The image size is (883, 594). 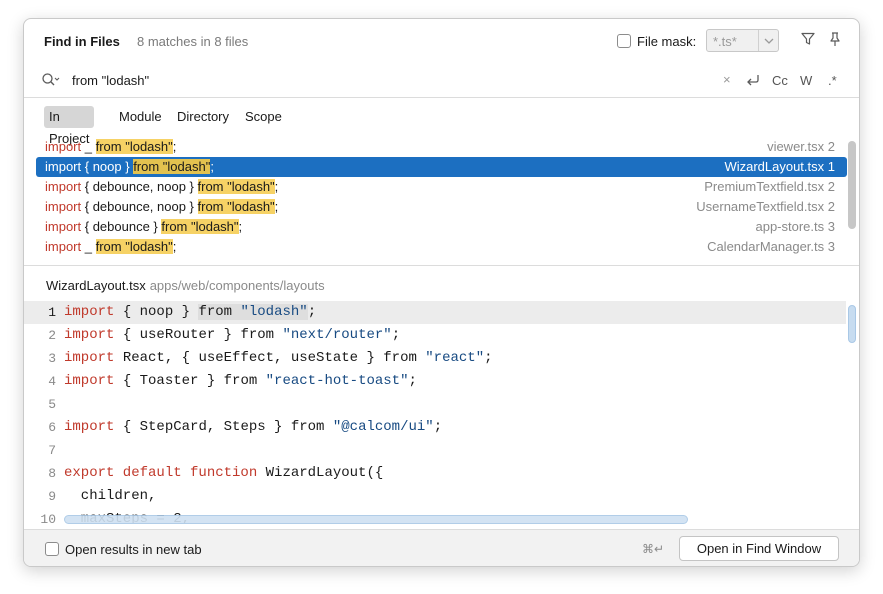 I want to click on result-file: UsernameTextfield.tsx 2, so click(x=765, y=207).